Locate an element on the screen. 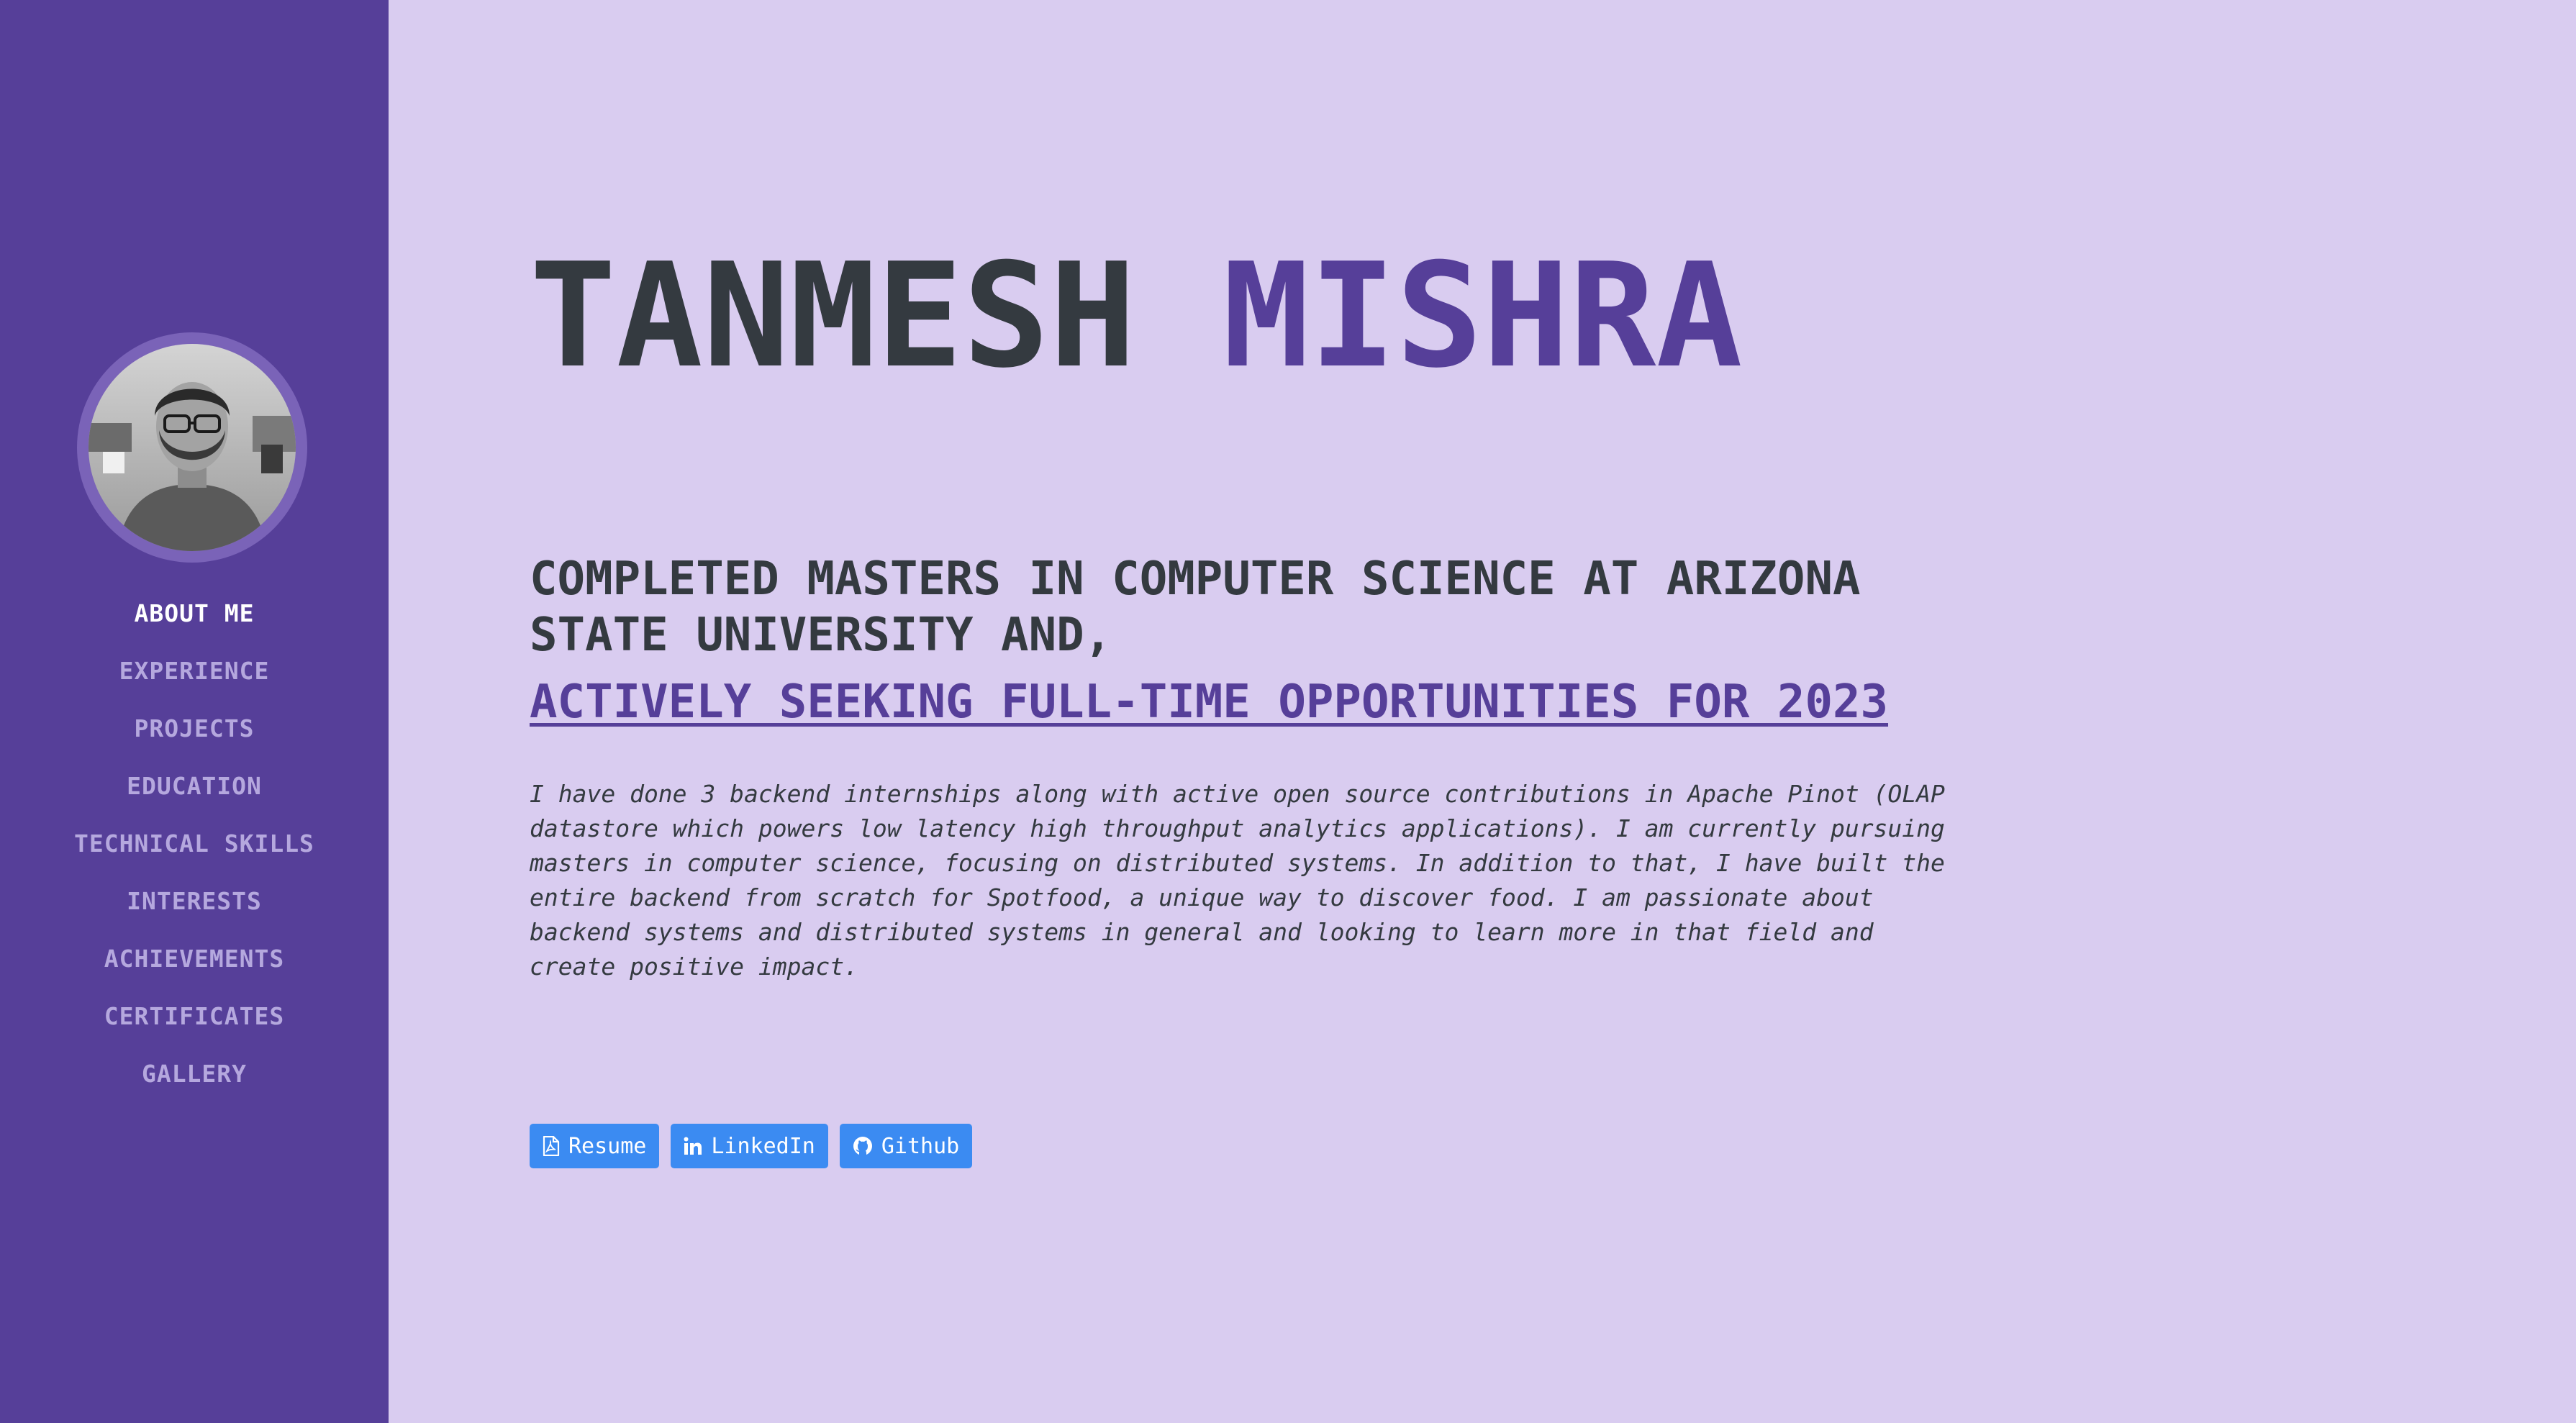  nav-item-technical-skills: TECHNICAL SKILLS is located at coordinates (194, 849).